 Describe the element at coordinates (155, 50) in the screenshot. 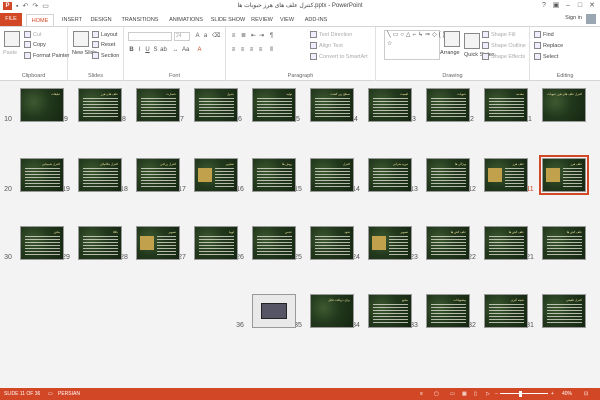

I see `shadow-icon: S` at that location.